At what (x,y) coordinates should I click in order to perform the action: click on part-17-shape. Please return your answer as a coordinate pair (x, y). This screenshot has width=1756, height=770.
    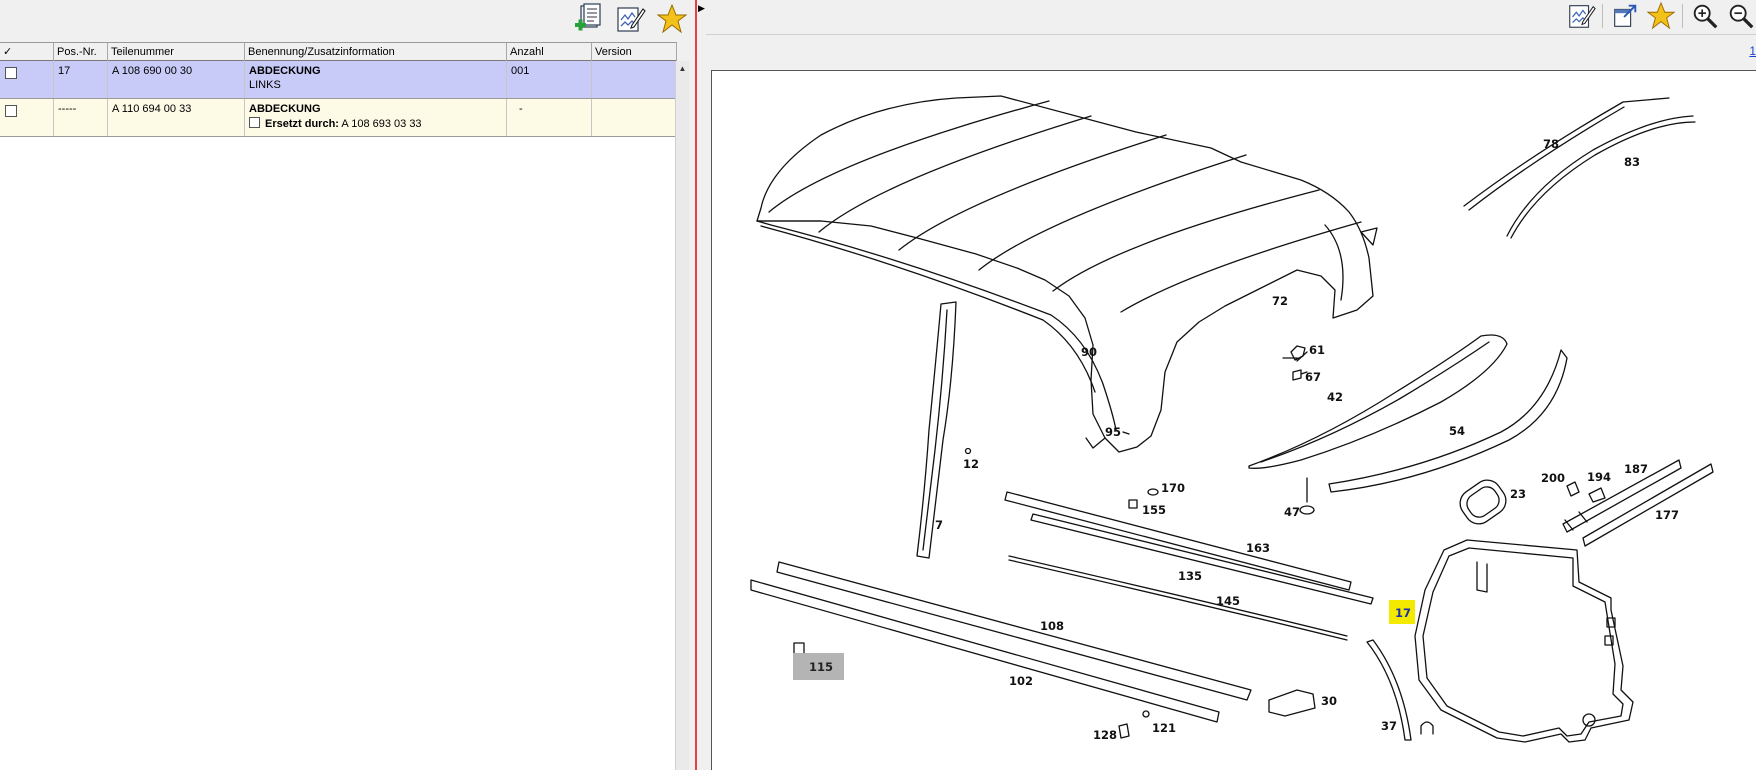
    Looking at the image, I should click on (1524, 641).